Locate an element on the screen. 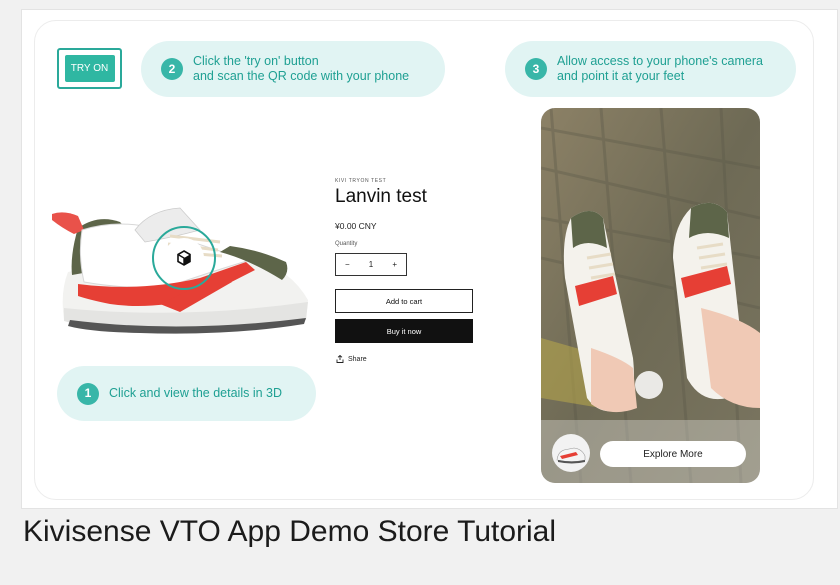  step-1-number: 1 is located at coordinates (88, 393).